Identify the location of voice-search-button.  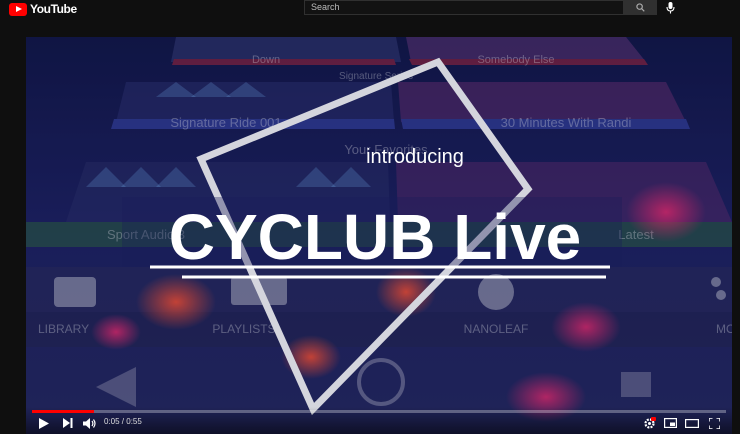
(670, 8).